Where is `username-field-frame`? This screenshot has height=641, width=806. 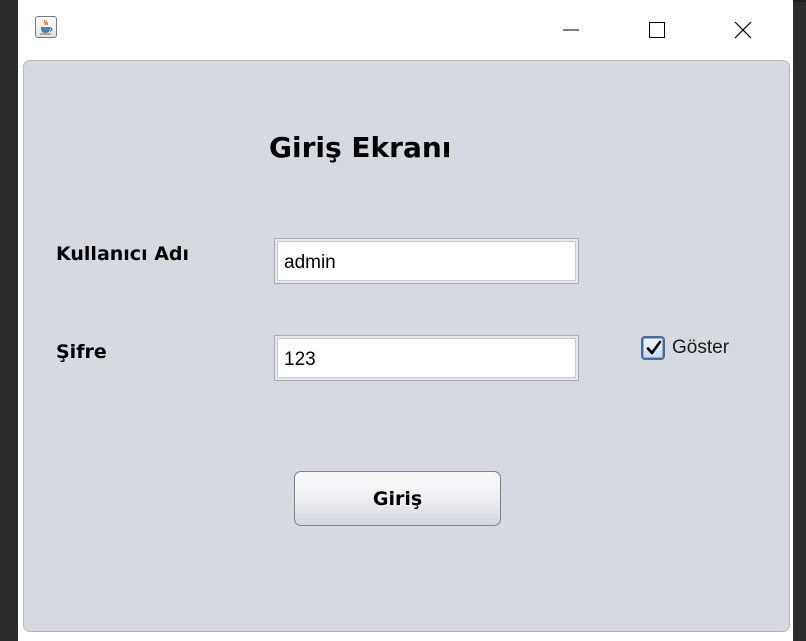 username-field-frame is located at coordinates (426, 261).